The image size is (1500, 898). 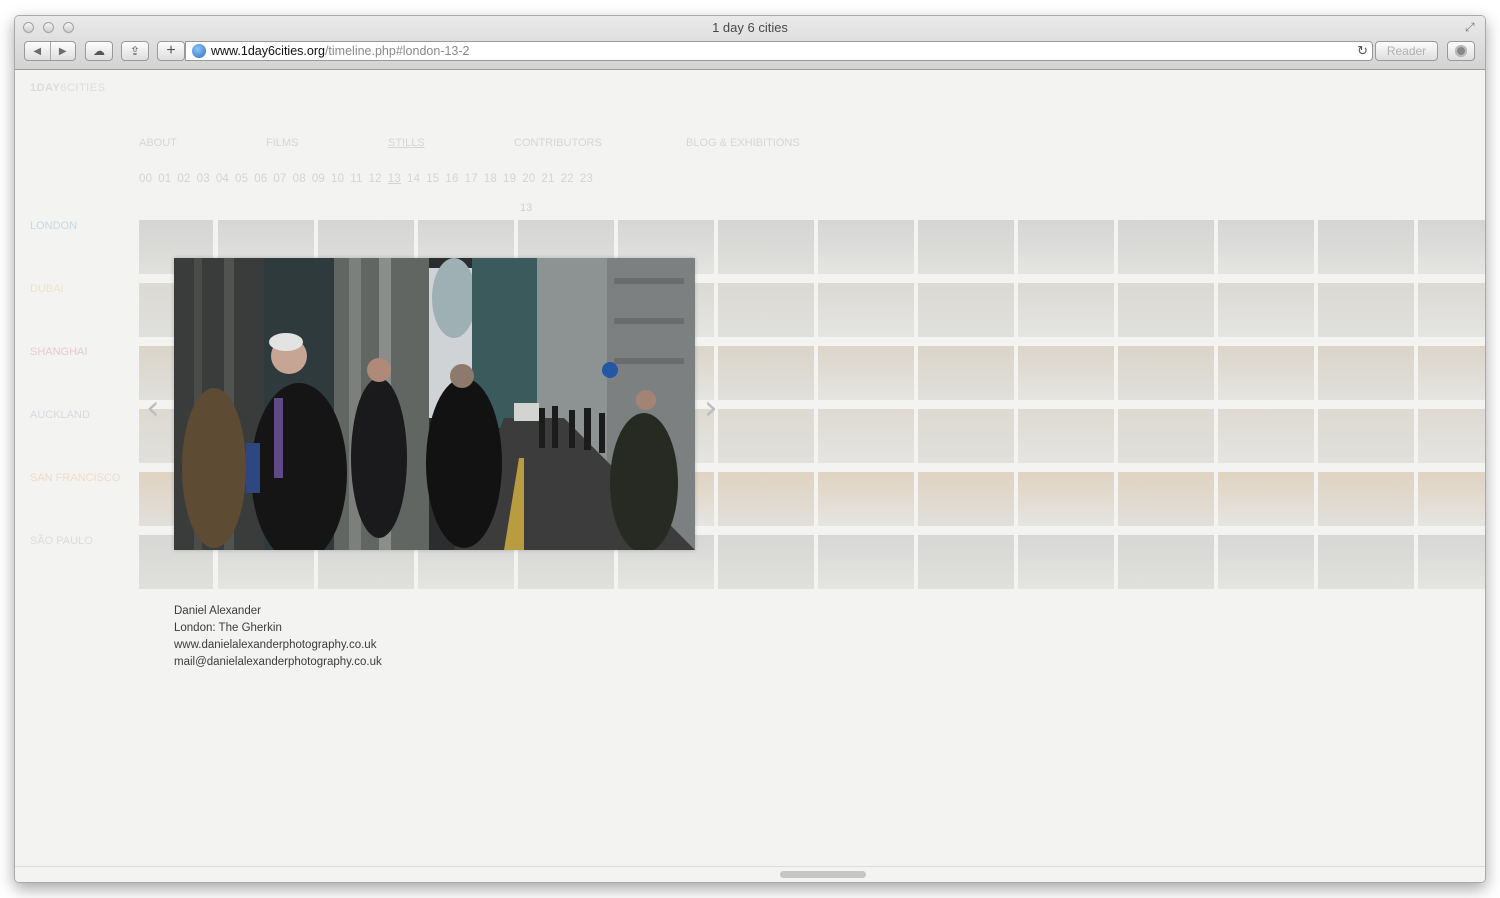 I want to click on add-bookmark-button: +, so click(x=171, y=51).